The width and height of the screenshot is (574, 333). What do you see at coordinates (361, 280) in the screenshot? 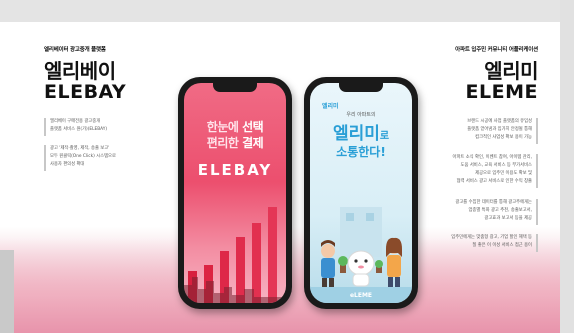
I see `mascot-lower` at bounding box center [361, 280].